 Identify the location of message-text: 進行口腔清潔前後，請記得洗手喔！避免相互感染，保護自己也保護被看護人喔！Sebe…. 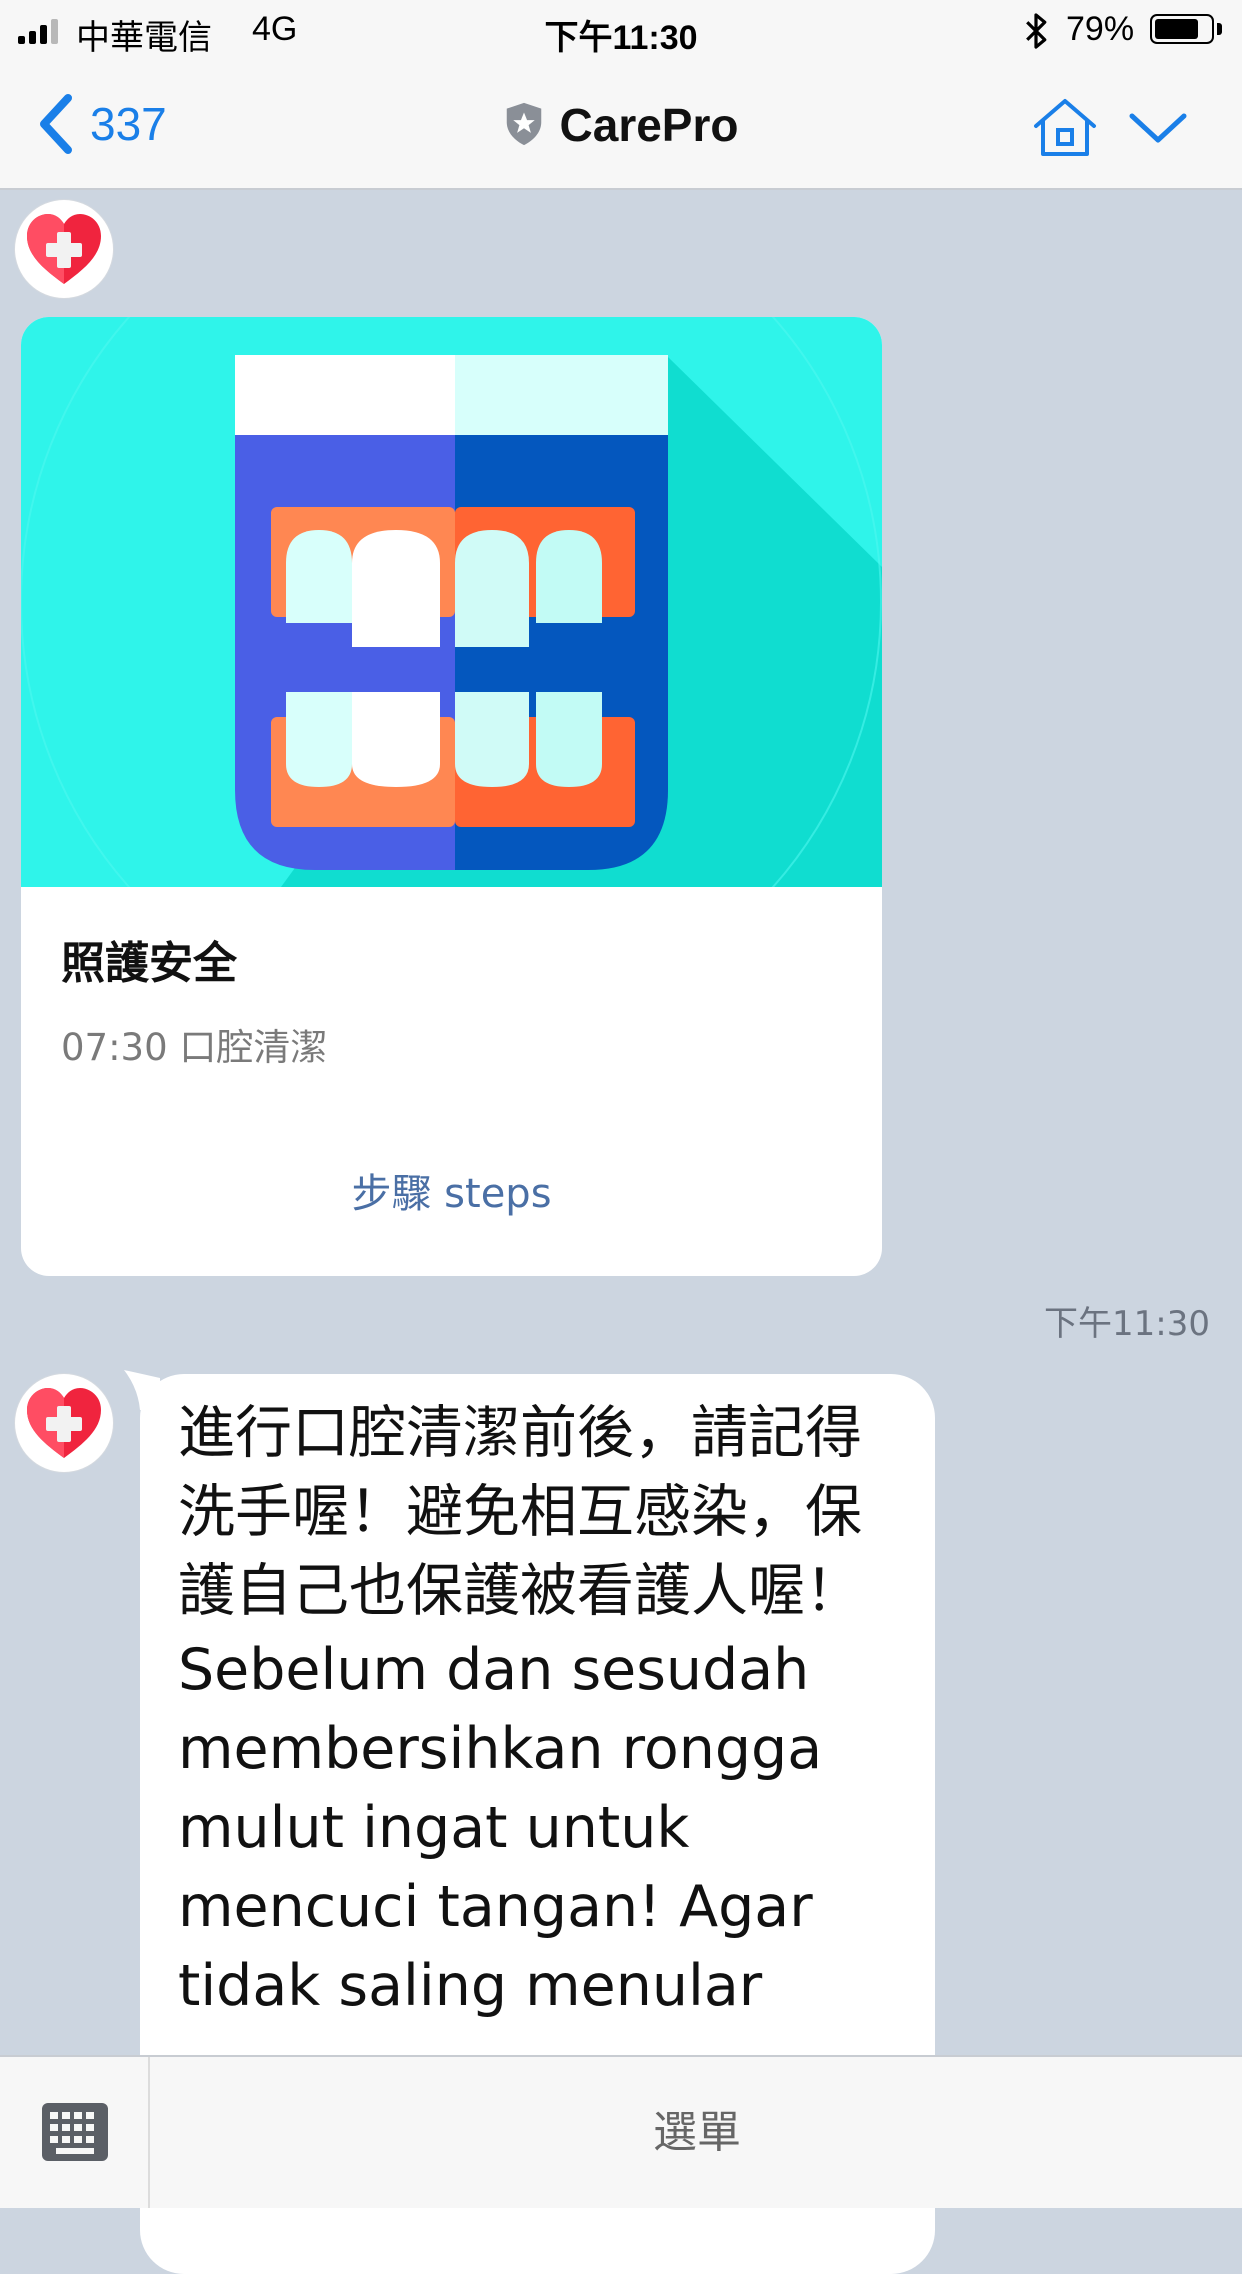
(520, 1709).